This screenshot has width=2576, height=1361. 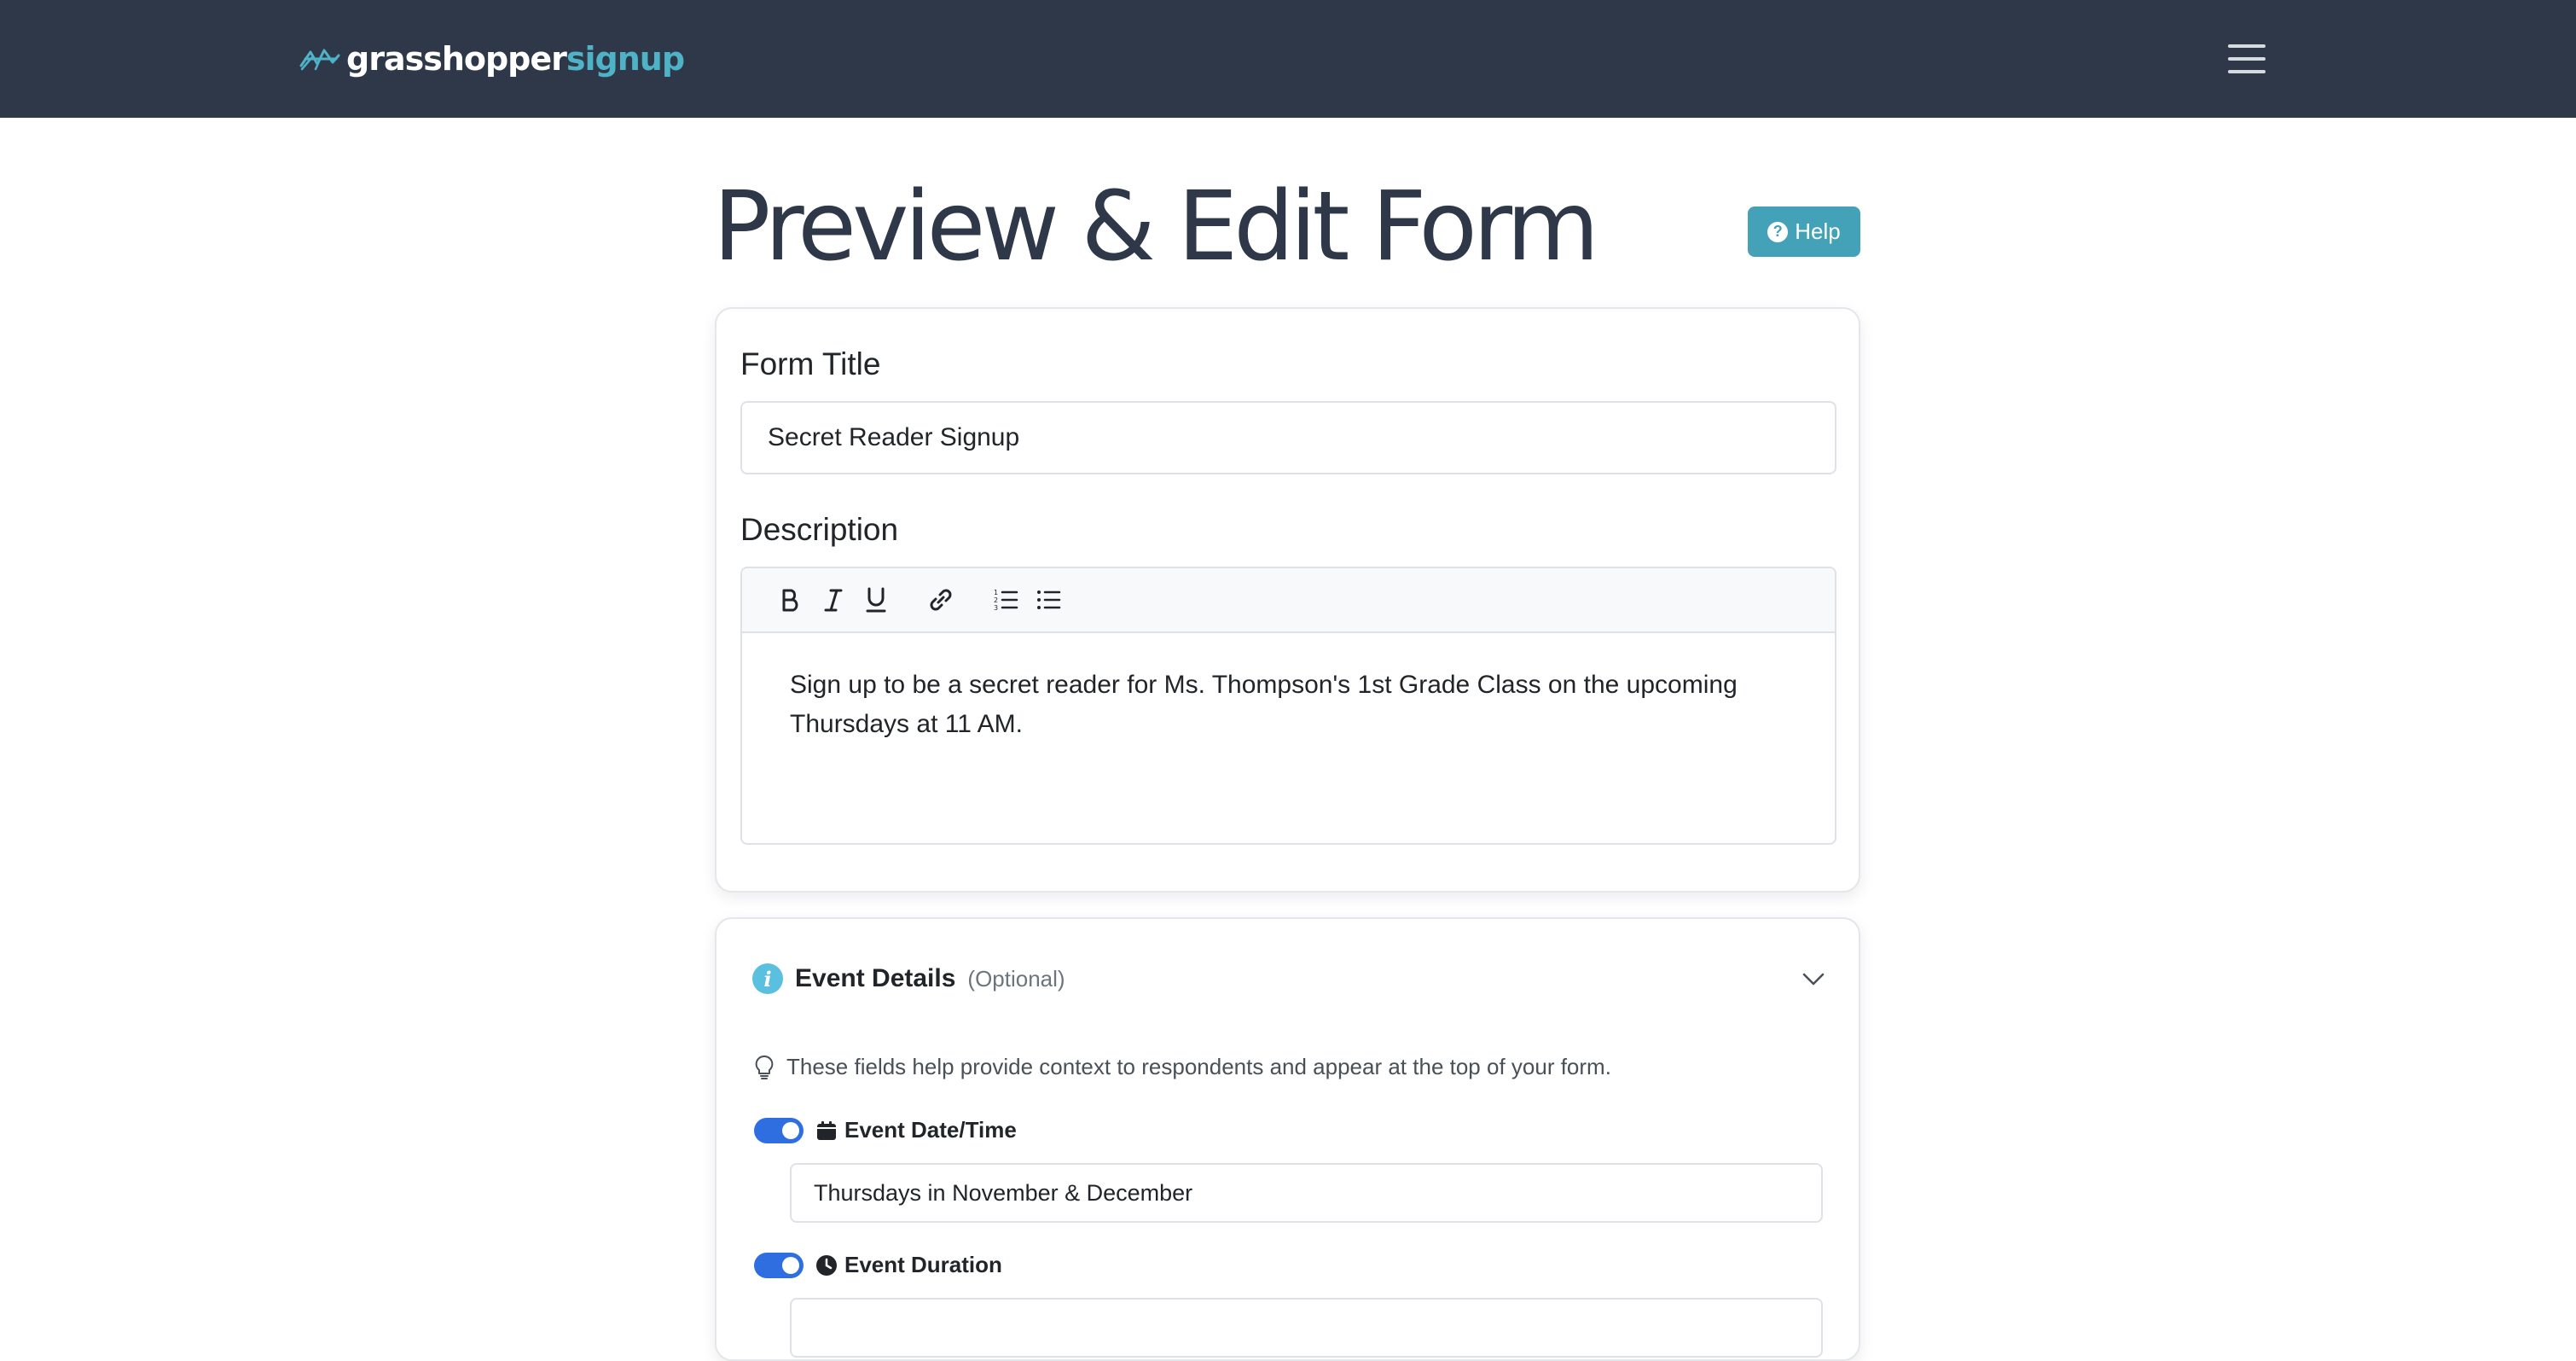 What do you see at coordinates (996, 608) in the screenshot?
I see `svg-text: 3` at bounding box center [996, 608].